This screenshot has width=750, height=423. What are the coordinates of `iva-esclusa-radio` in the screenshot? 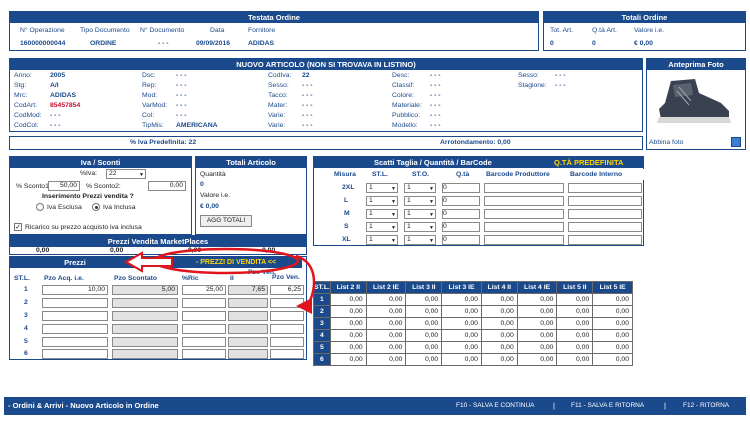 It's located at (40, 207).